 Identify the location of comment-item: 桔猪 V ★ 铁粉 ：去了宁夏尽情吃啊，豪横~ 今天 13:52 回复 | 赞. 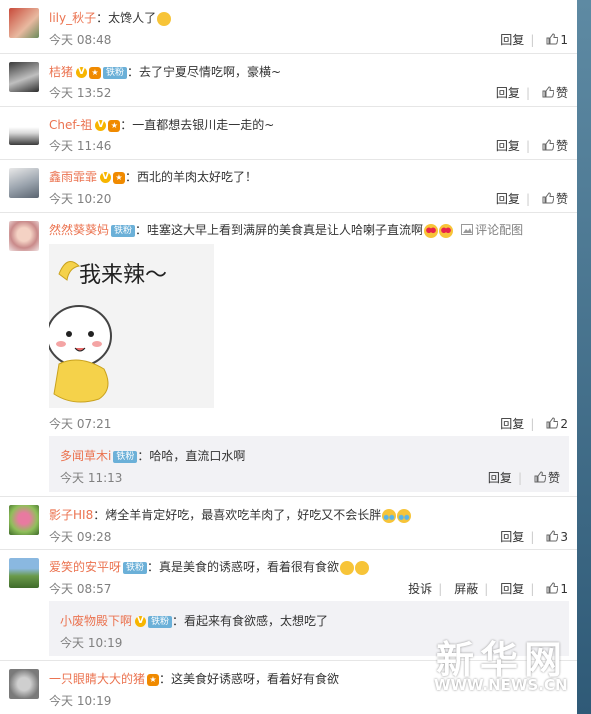
(288, 80).